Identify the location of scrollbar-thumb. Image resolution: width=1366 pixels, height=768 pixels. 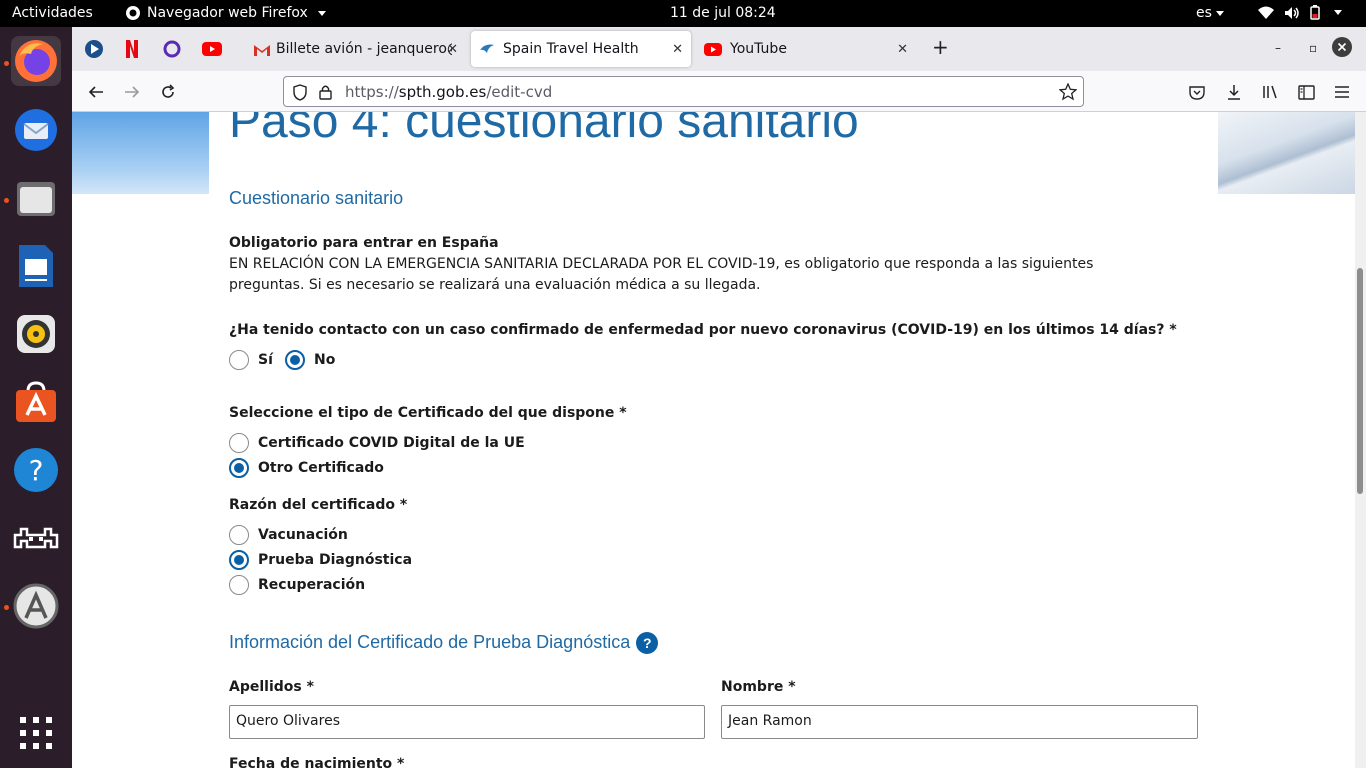
(1360, 381).